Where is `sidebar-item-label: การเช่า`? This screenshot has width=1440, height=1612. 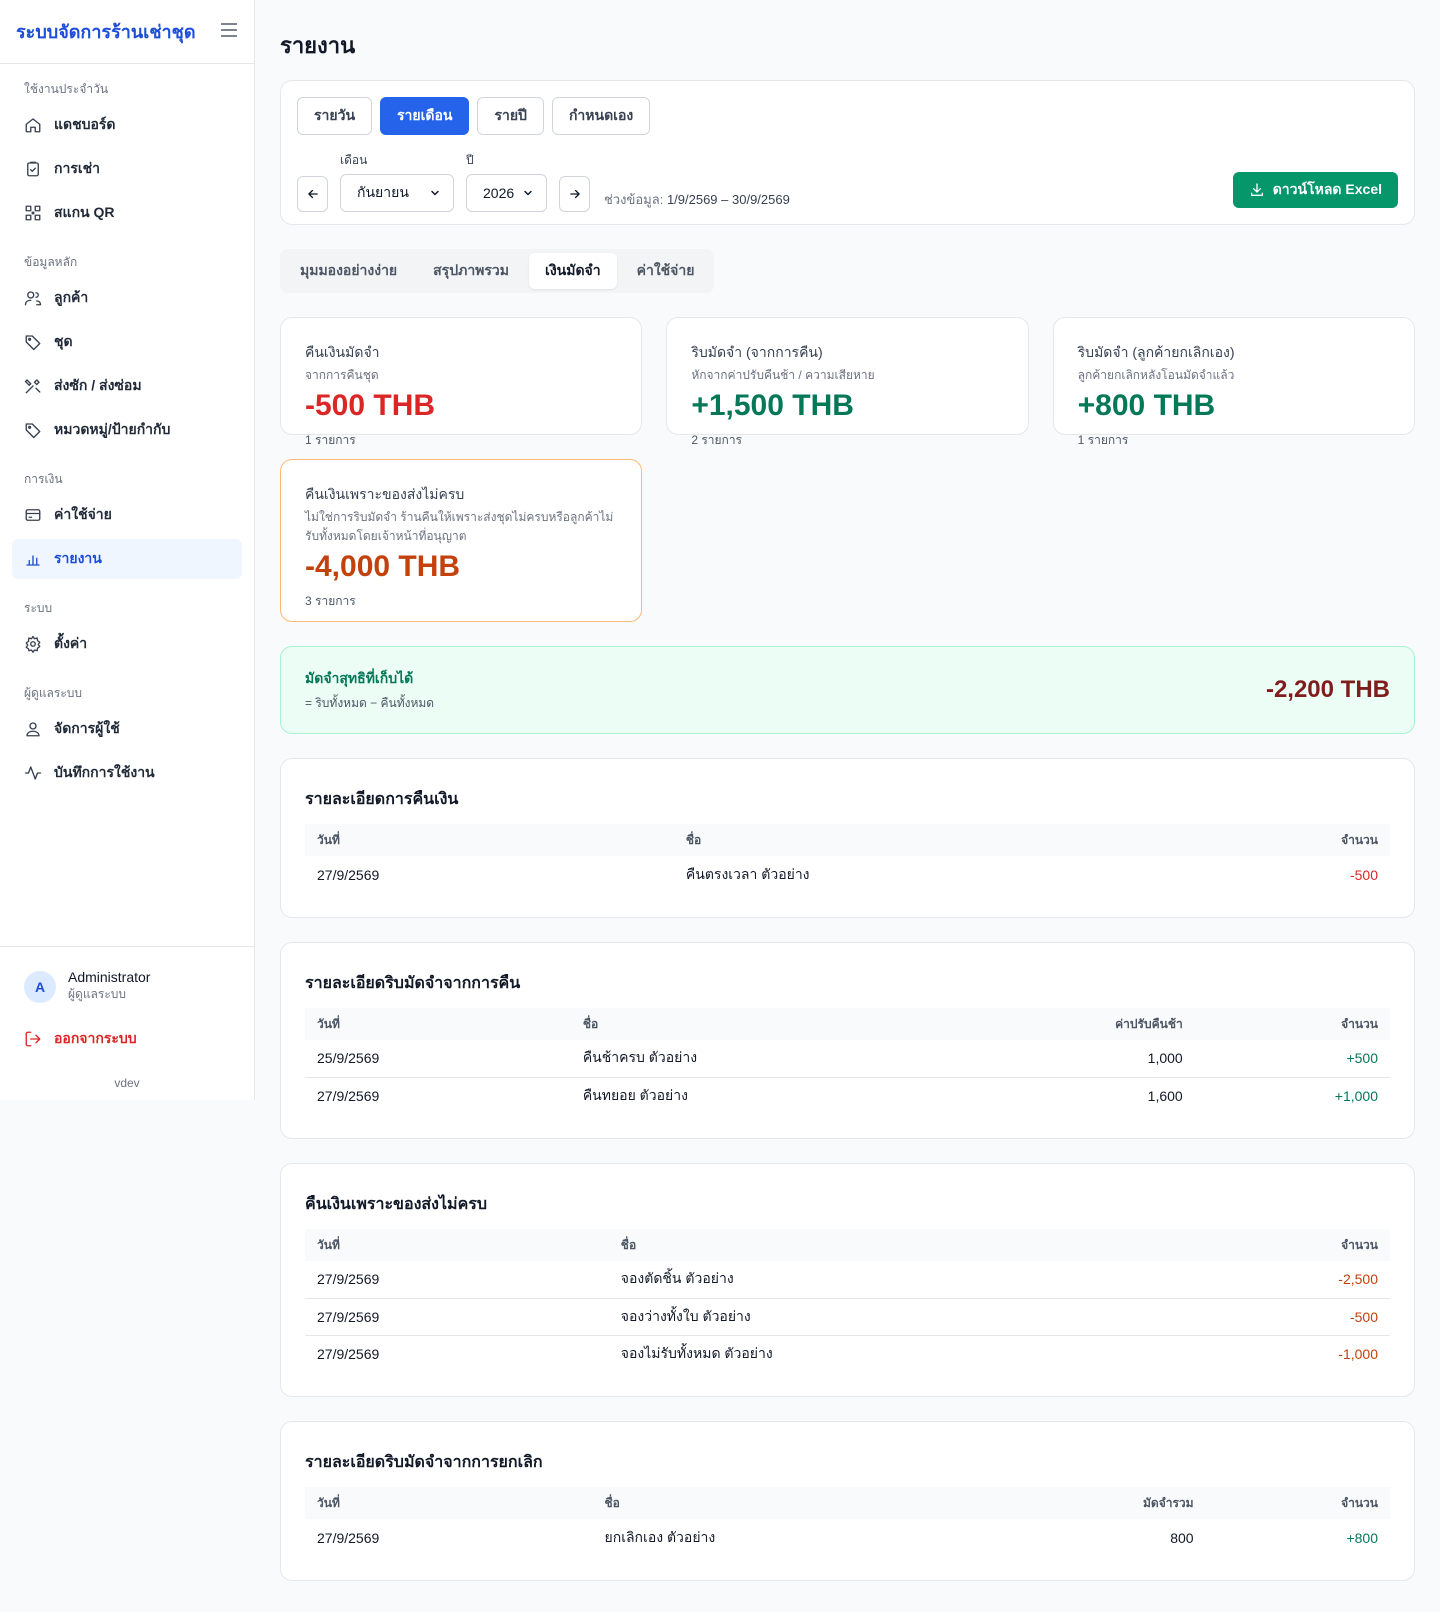 sidebar-item-label: การเช่า is located at coordinates (77, 168).